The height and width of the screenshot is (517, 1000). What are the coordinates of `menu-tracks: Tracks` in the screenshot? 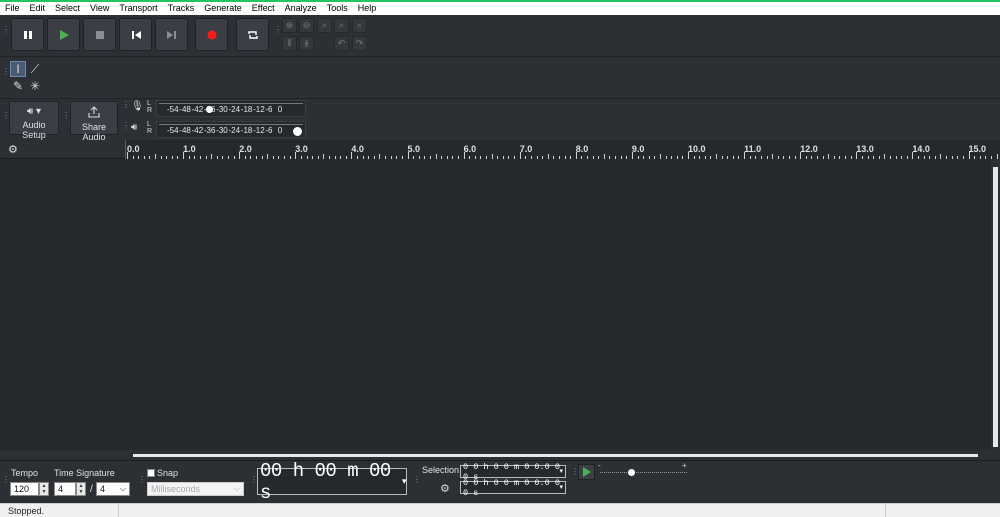 It's located at (181, 8).